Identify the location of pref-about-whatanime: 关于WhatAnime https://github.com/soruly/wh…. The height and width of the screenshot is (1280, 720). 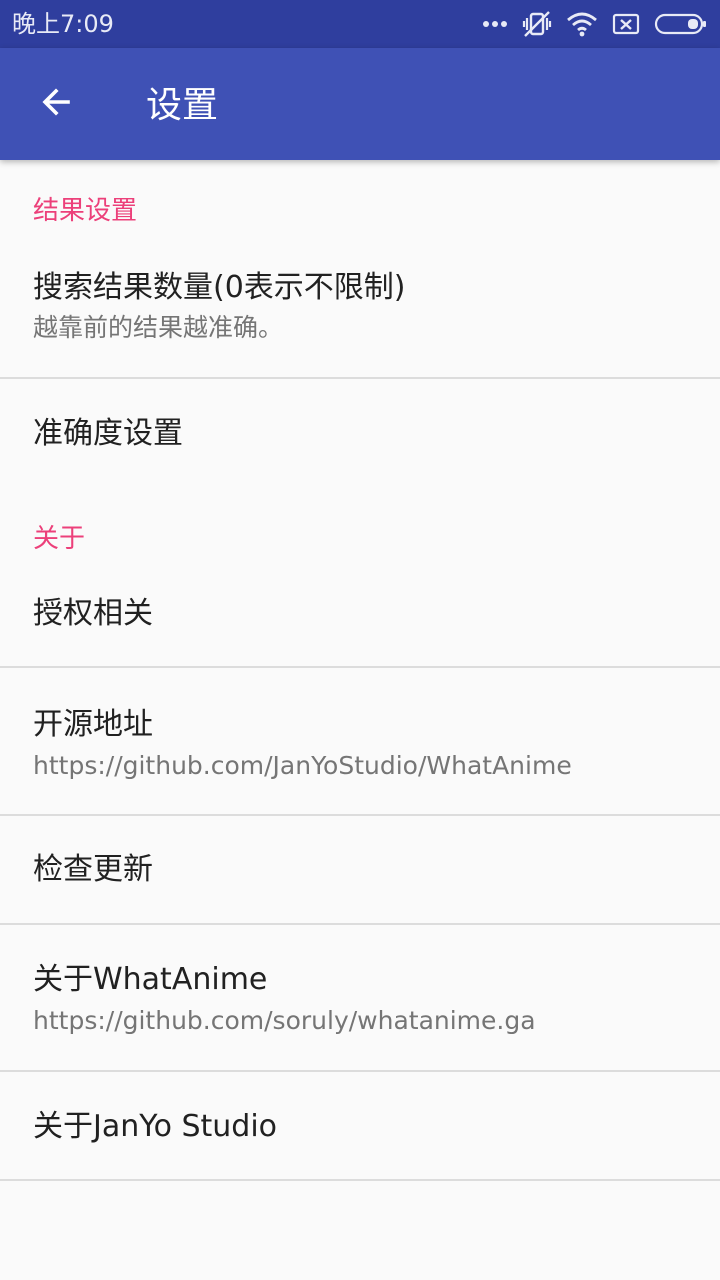
(360, 997).